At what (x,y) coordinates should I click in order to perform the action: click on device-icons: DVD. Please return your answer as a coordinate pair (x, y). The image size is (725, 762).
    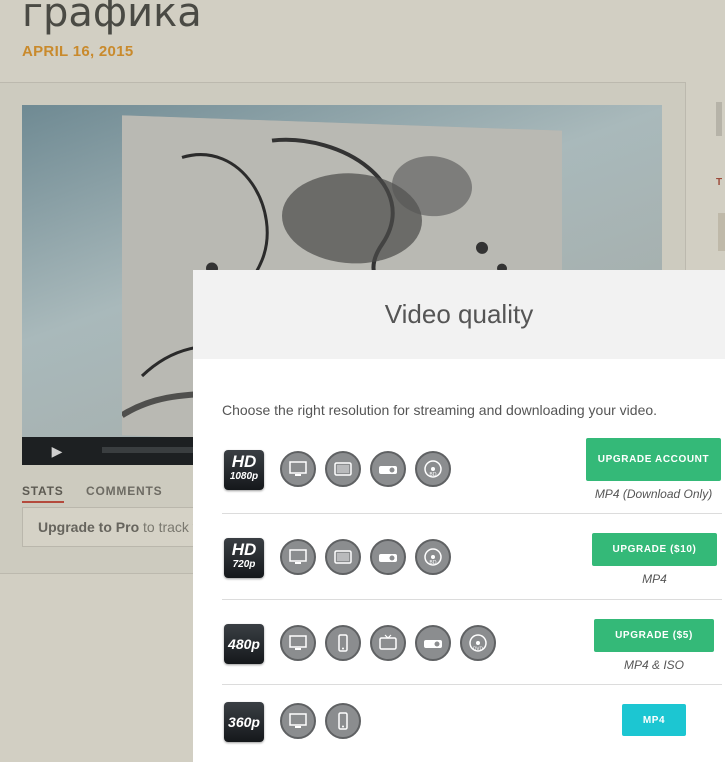
    Looking at the image, I should click on (392, 643).